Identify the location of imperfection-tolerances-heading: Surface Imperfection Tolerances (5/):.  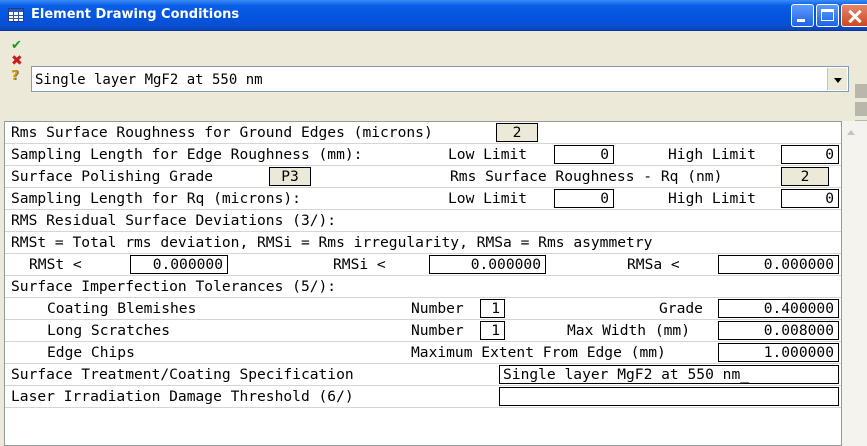
(174, 286).